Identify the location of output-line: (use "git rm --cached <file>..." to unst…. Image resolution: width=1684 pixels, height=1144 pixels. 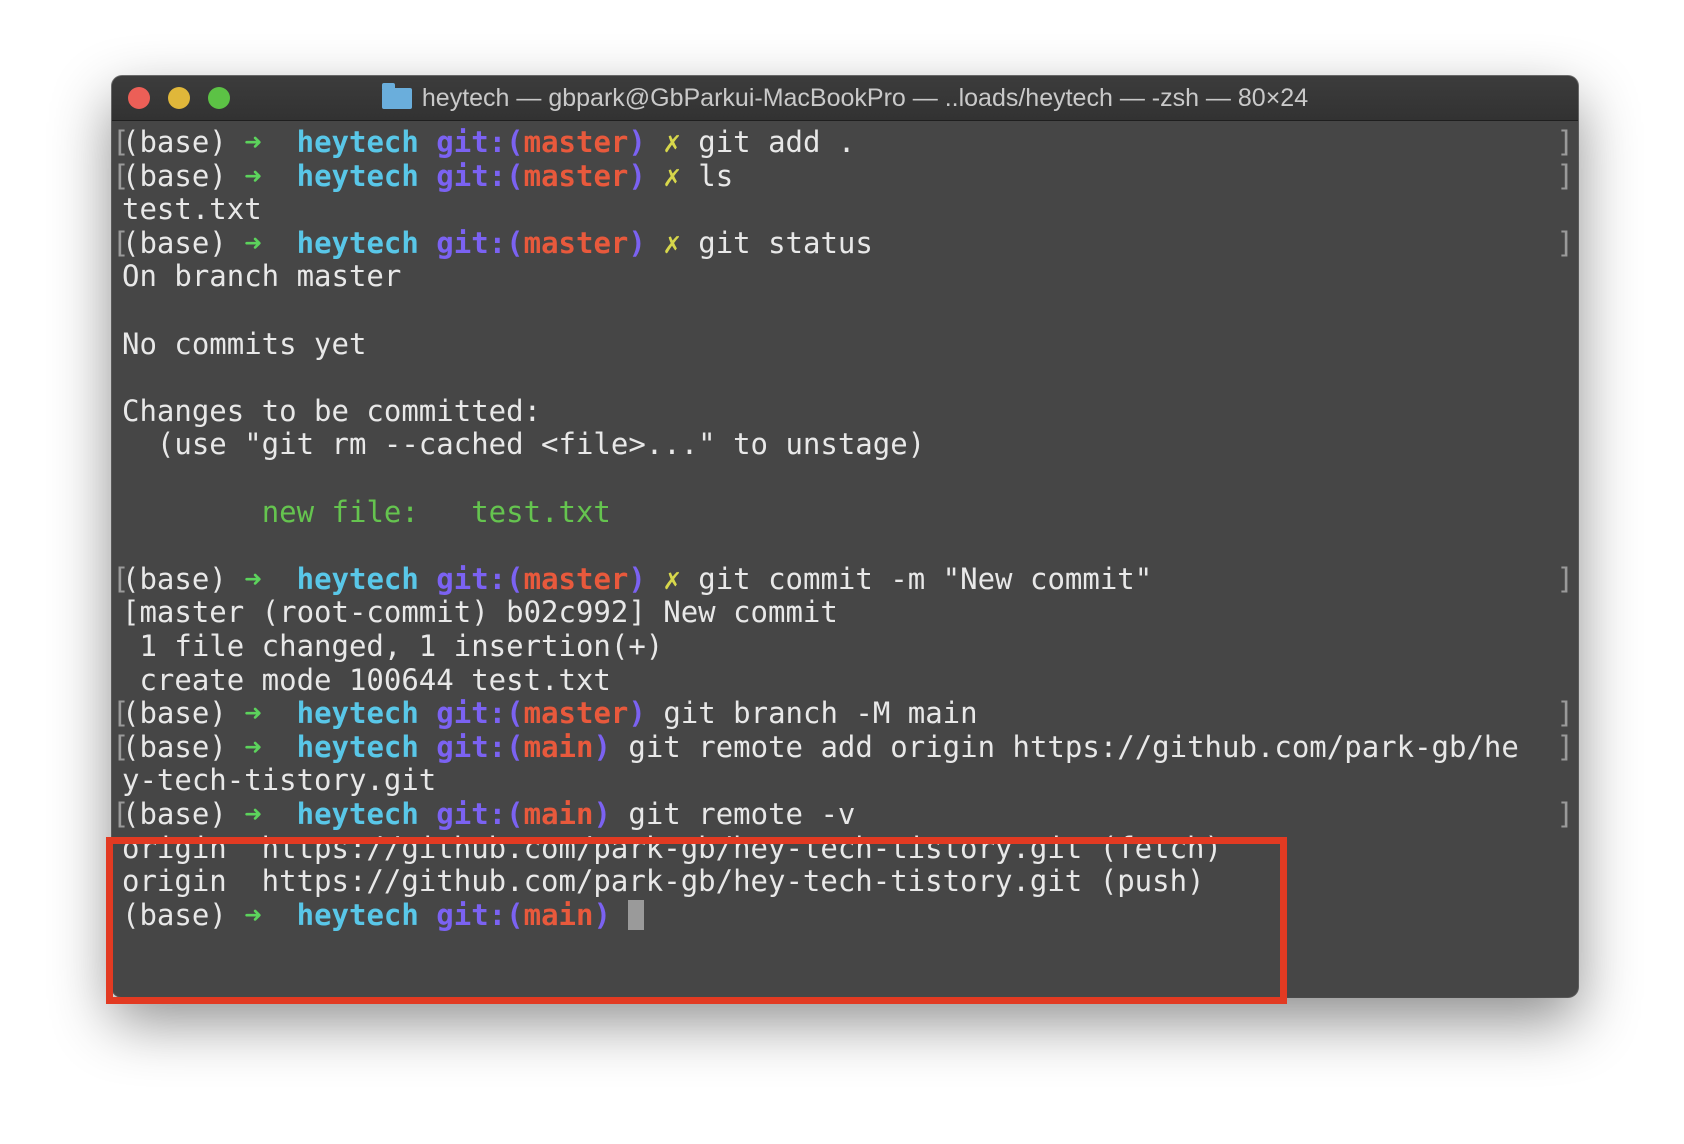
(523, 444).